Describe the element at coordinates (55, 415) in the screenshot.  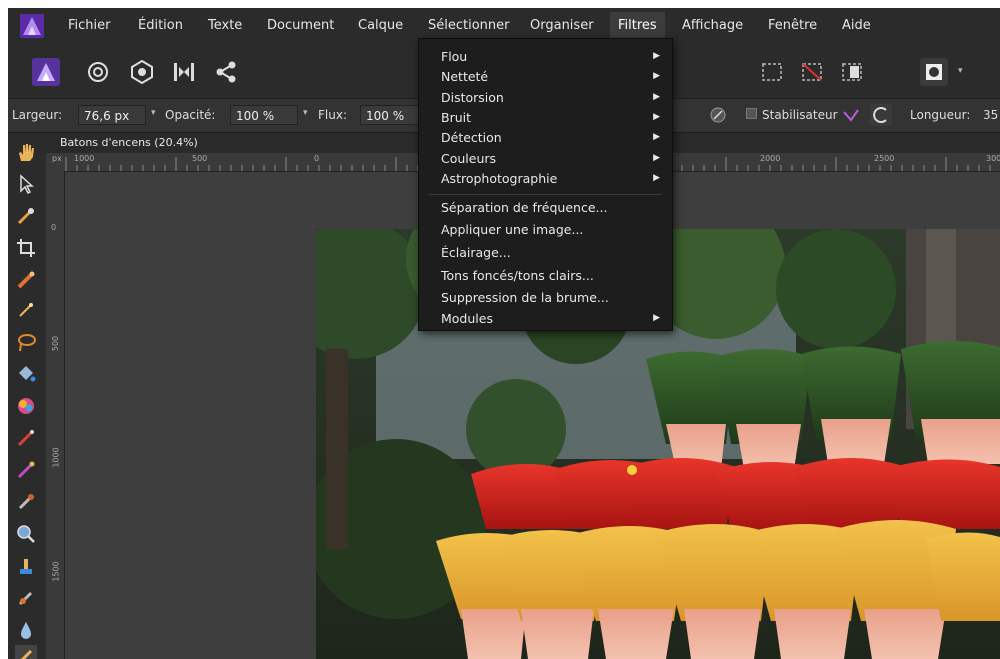
I see `vertical-ruler: 0 500 1000 1500` at that location.